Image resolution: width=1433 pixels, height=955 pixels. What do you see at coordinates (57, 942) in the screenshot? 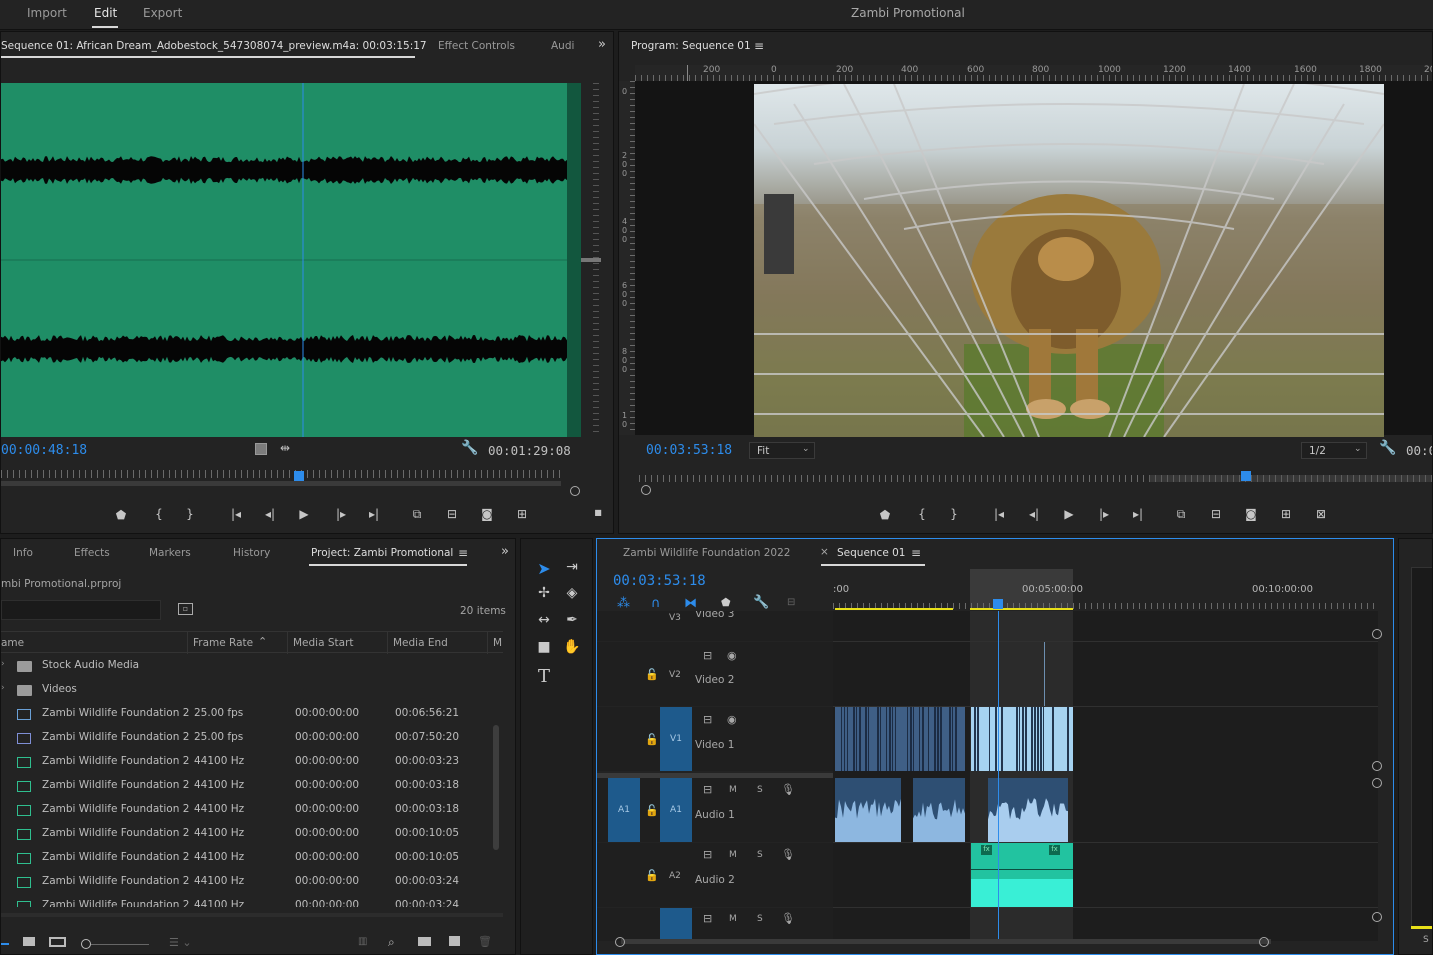
I see `freeform-view-icon` at bounding box center [57, 942].